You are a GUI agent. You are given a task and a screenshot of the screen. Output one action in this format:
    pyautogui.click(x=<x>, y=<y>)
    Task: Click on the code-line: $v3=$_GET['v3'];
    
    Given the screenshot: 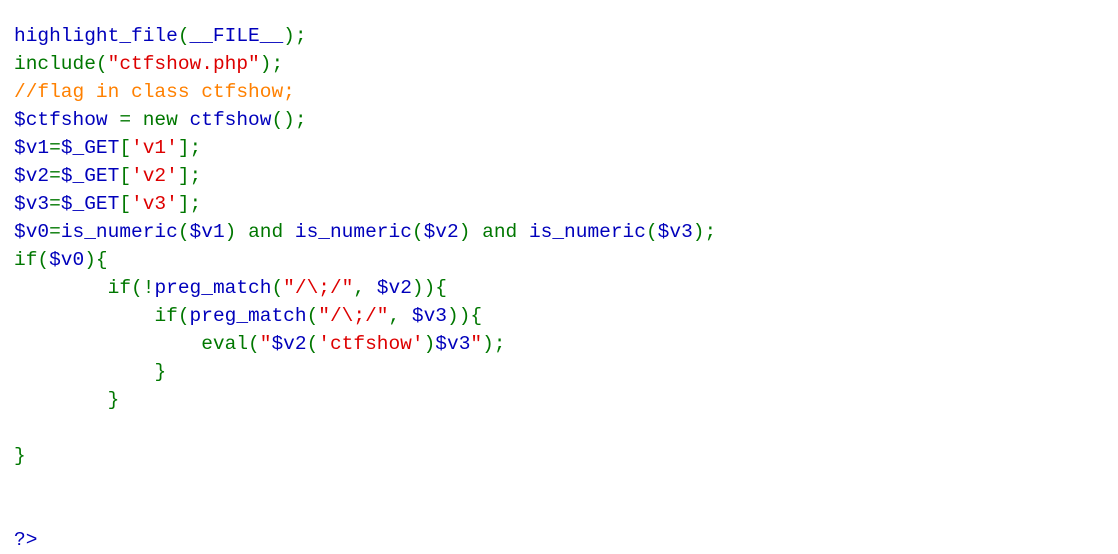 What is the action you would take?
    pyautogui.click(x=566, y=204)
    